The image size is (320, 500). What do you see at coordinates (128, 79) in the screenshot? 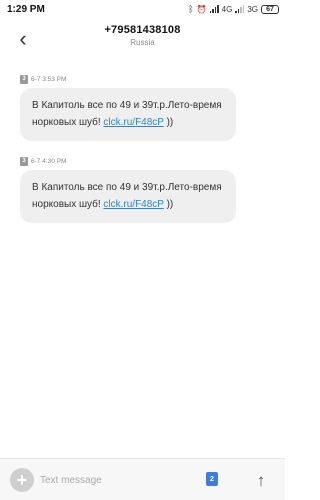
I see `message-meta: 3 6-7 3:53 PM` at bounding box center [128, 79].